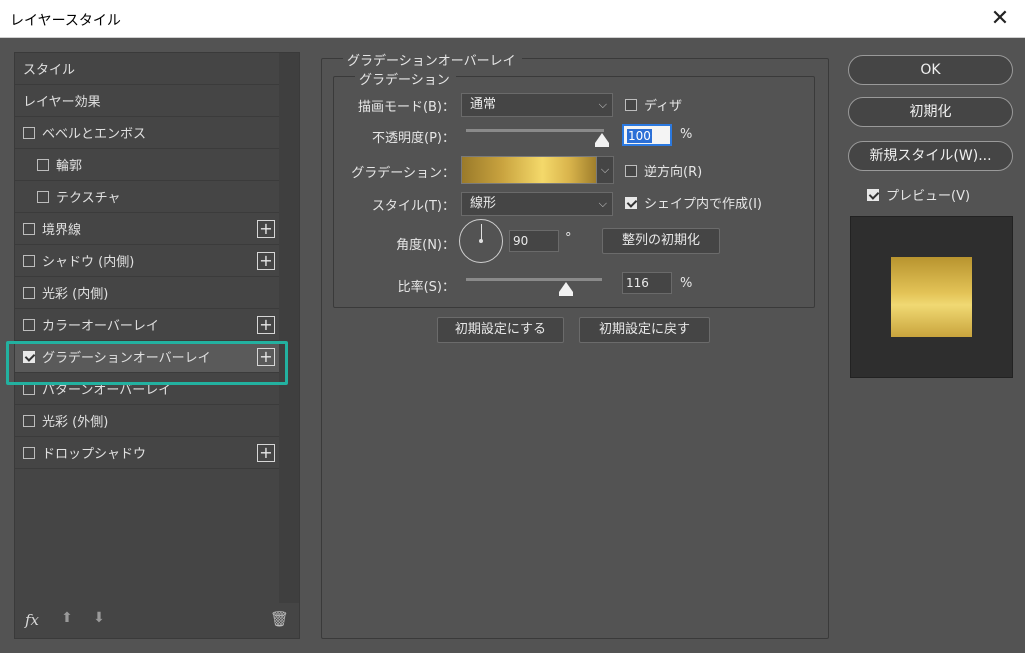 The width and height of the screenshot is (1025, 653). Describe the element at coordinates (405, 78) in the screenshot. I see `subsection-title: グラデーション` at that location.